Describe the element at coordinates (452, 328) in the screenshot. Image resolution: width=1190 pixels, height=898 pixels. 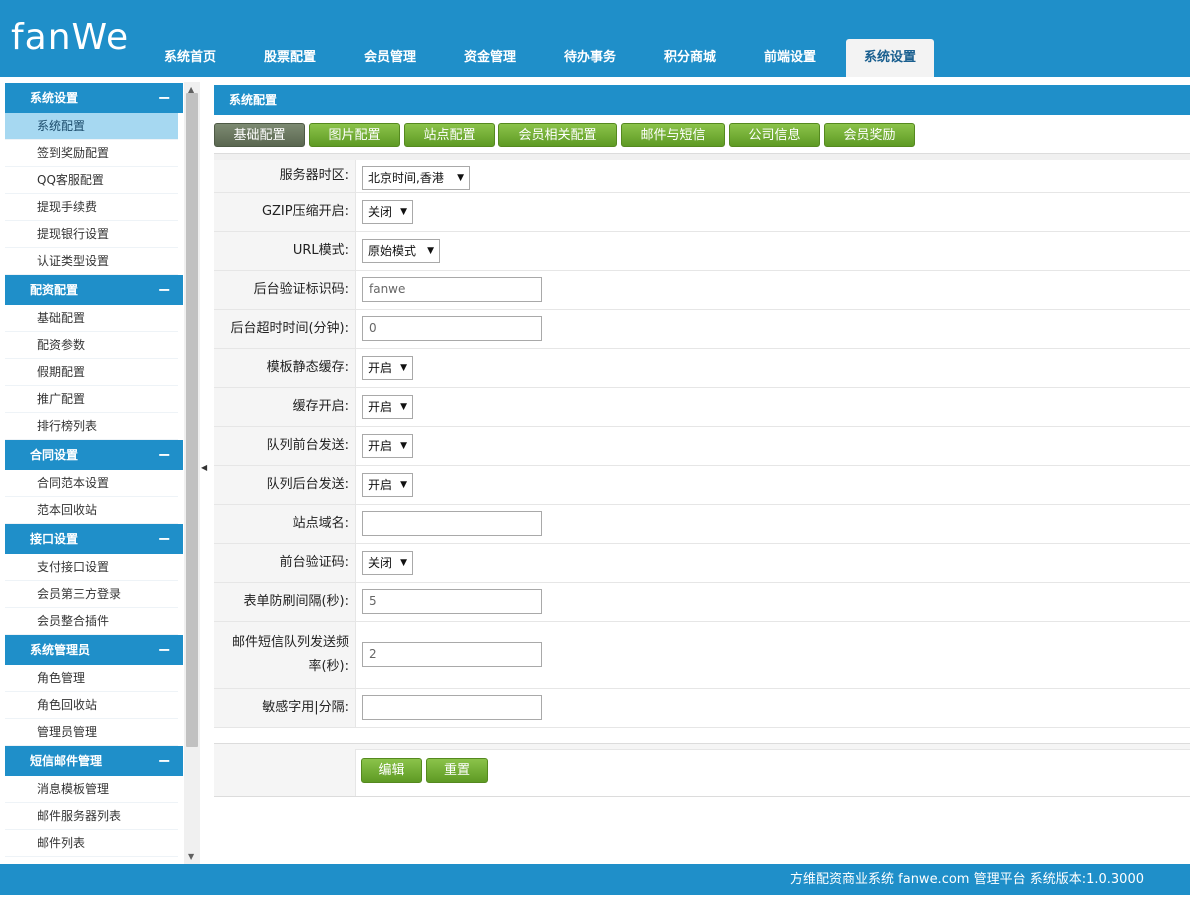
I see `admin-timeout-input: 0` at that location.